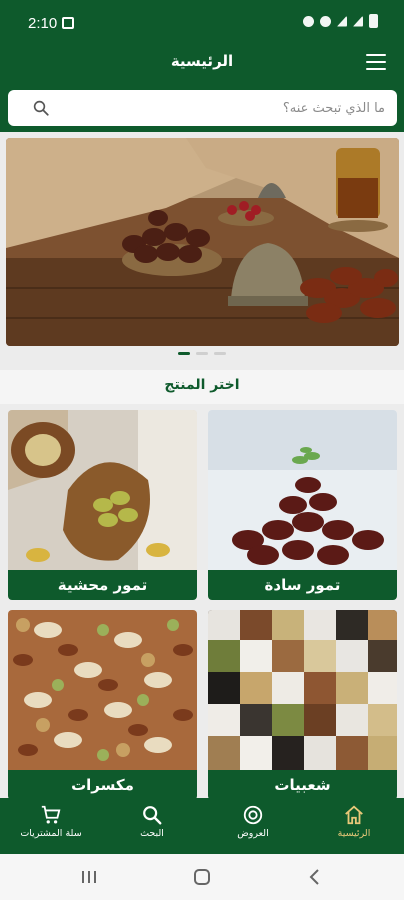  I want to click on search-box, so click(202, 108).